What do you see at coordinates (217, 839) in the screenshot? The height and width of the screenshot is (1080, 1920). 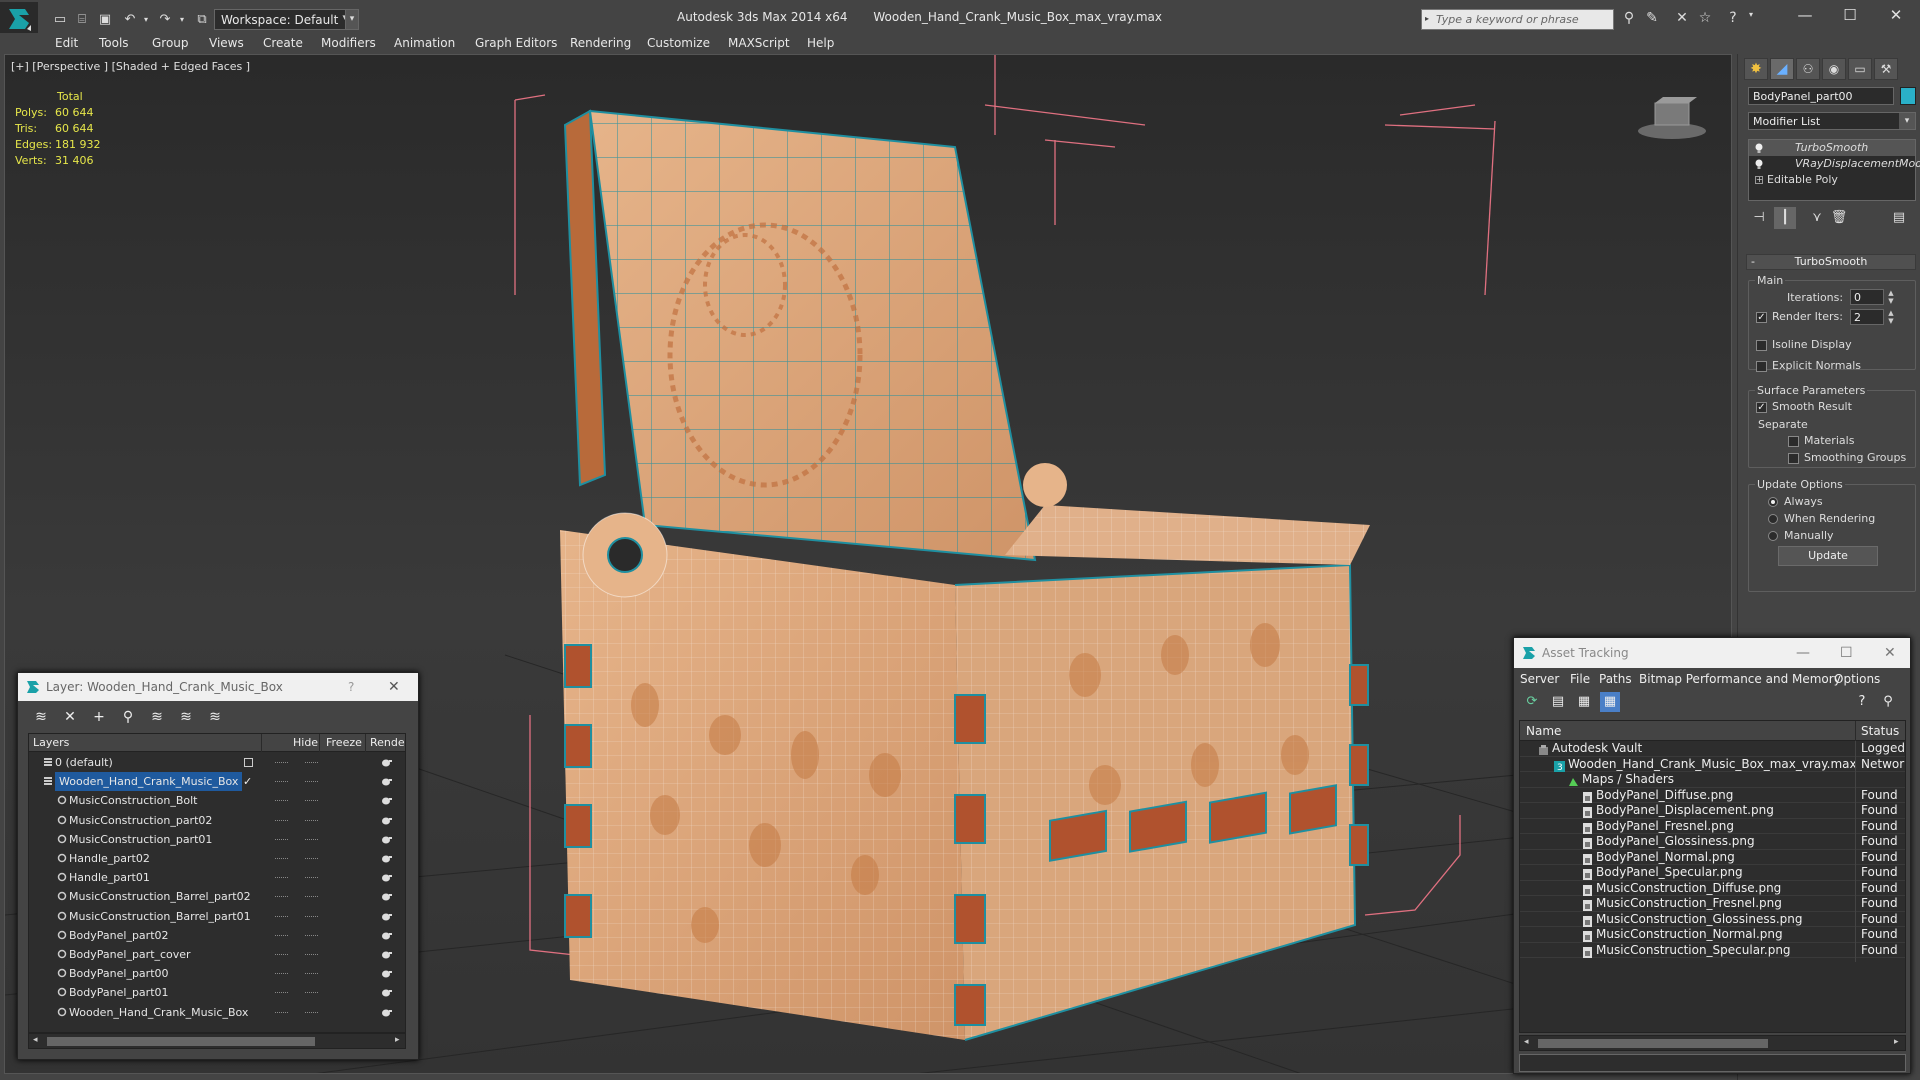 I see `layer-row: MusicConstruction_part01` at bounding box center [217, 839].